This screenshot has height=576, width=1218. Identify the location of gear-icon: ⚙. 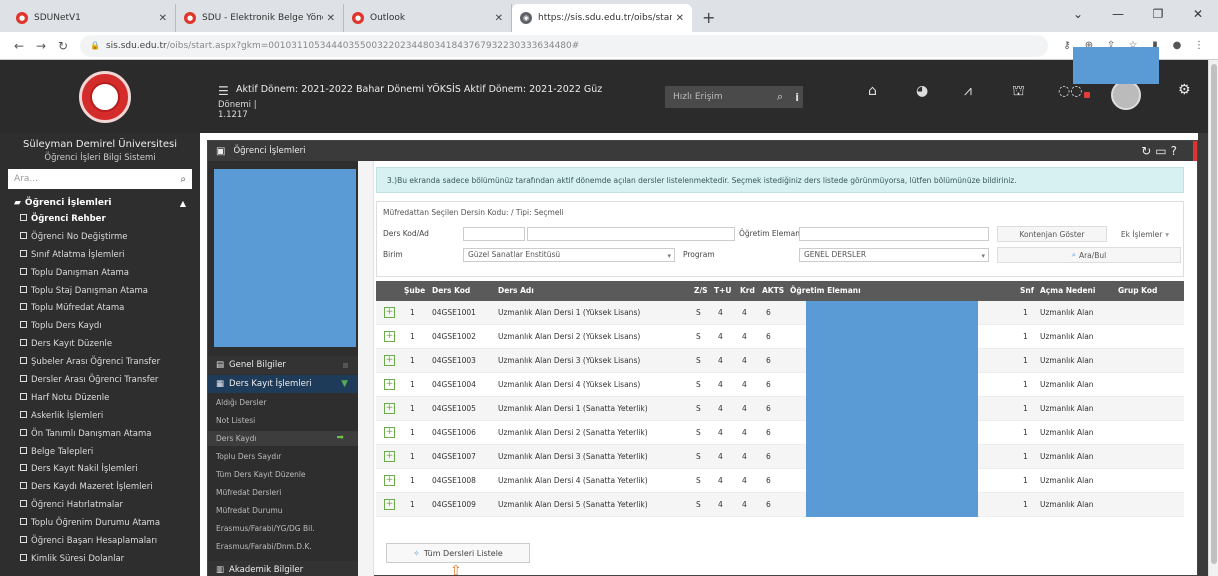
(1184, 90).